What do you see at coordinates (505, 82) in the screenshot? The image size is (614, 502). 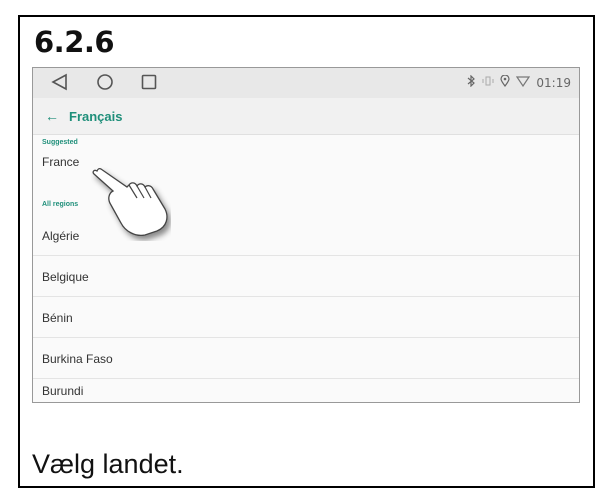 I see `location-icon` at bounding box center [505, 82].